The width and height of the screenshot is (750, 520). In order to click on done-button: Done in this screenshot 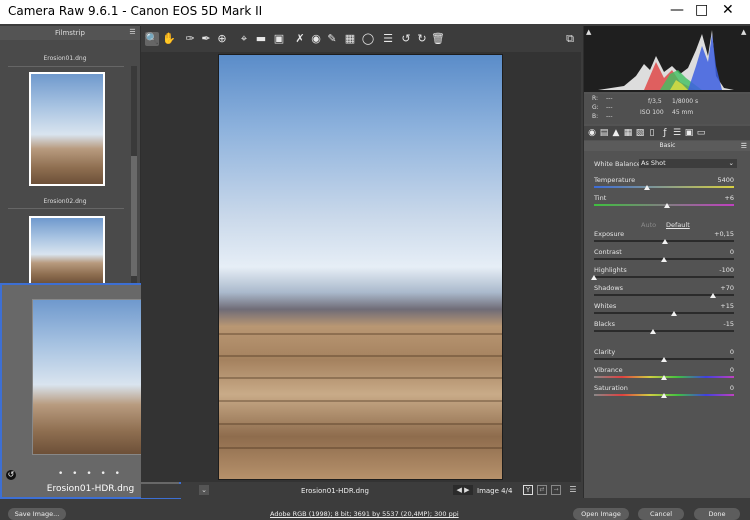, I will do `click(717, 514)`.